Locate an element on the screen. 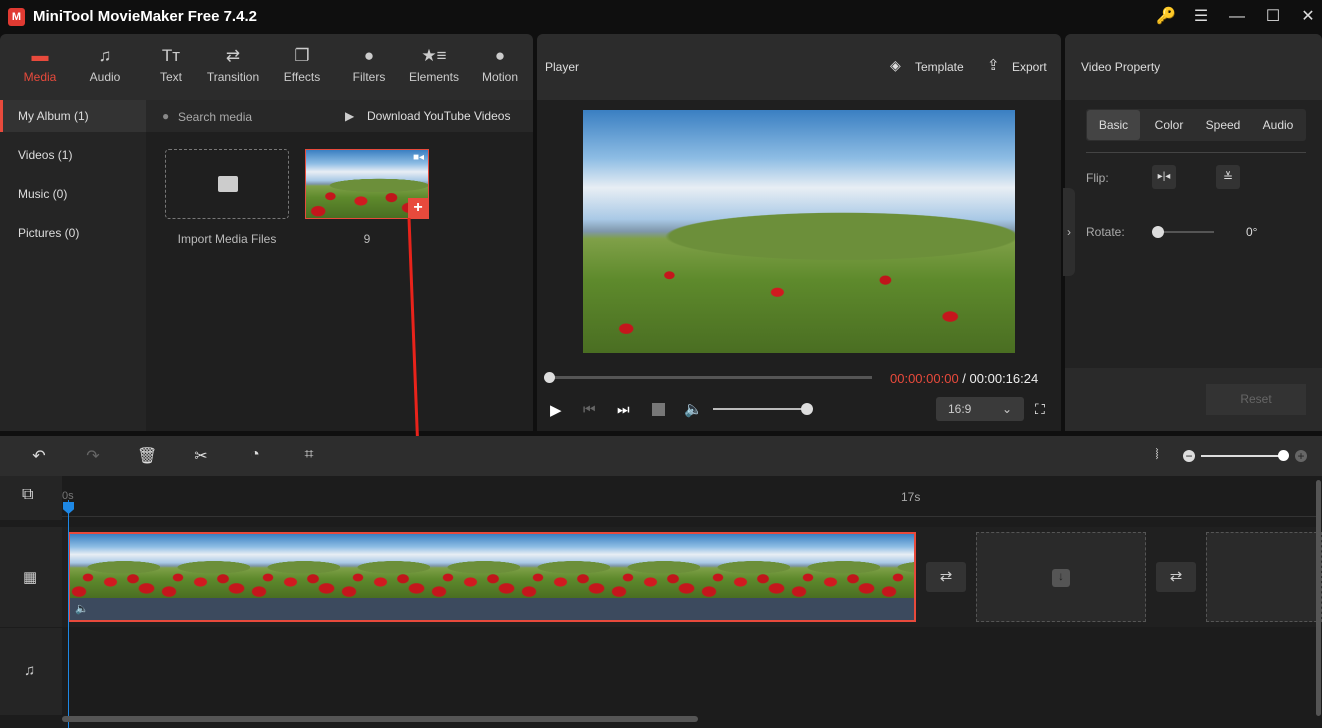  player-title: Player is located at coordinates (562, 67).